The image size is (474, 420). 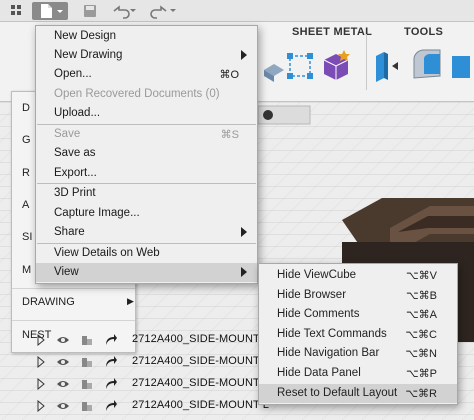 What do you see at coordinates (122, 11) in the screenshot?
I see `undo-icon` at bounding box center [122, 11].